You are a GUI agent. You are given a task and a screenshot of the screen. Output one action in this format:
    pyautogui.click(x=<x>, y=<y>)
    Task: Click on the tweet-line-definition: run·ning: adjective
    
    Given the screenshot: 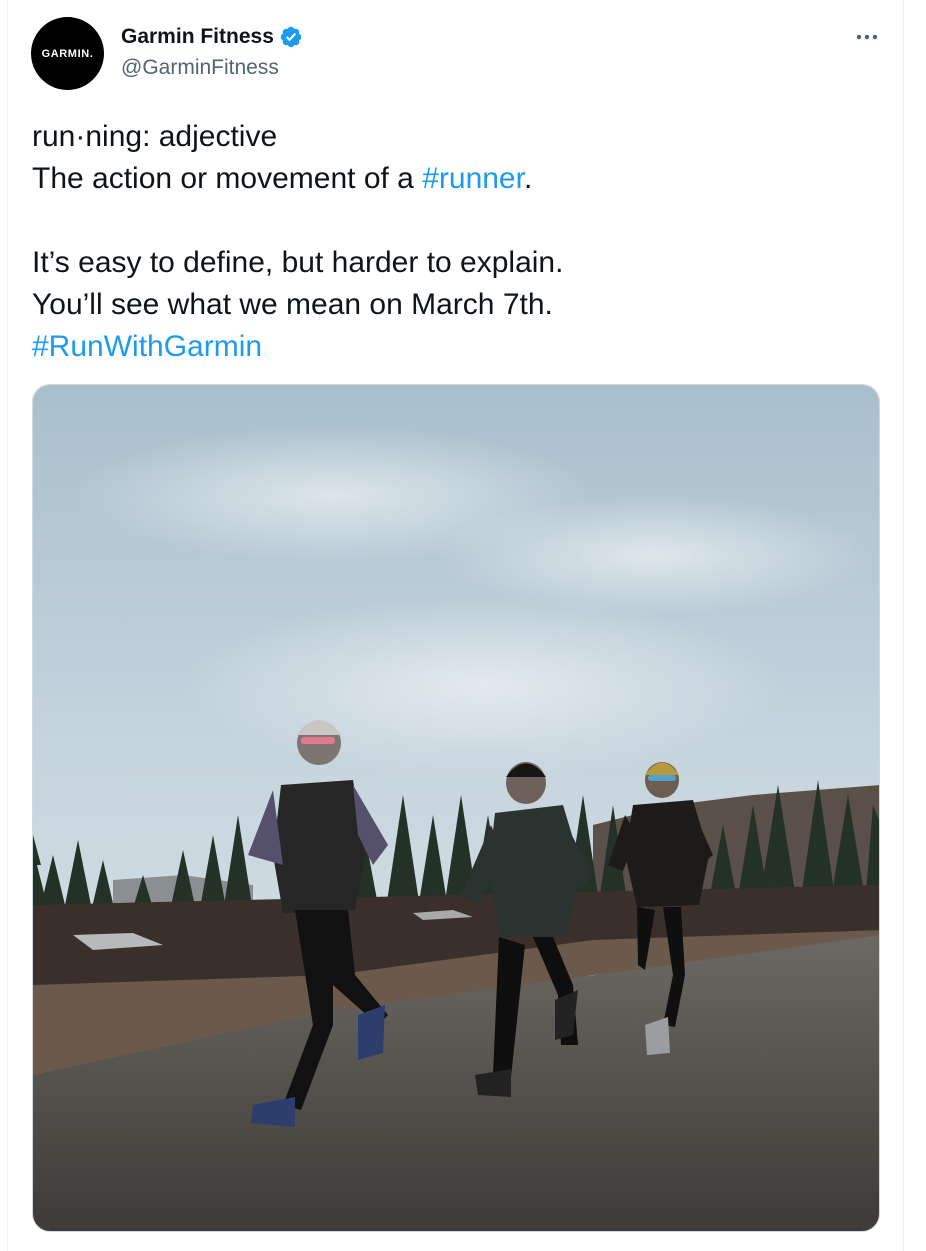 What is the action you would take?
    pyautogui.click(x=155, y=136)
    